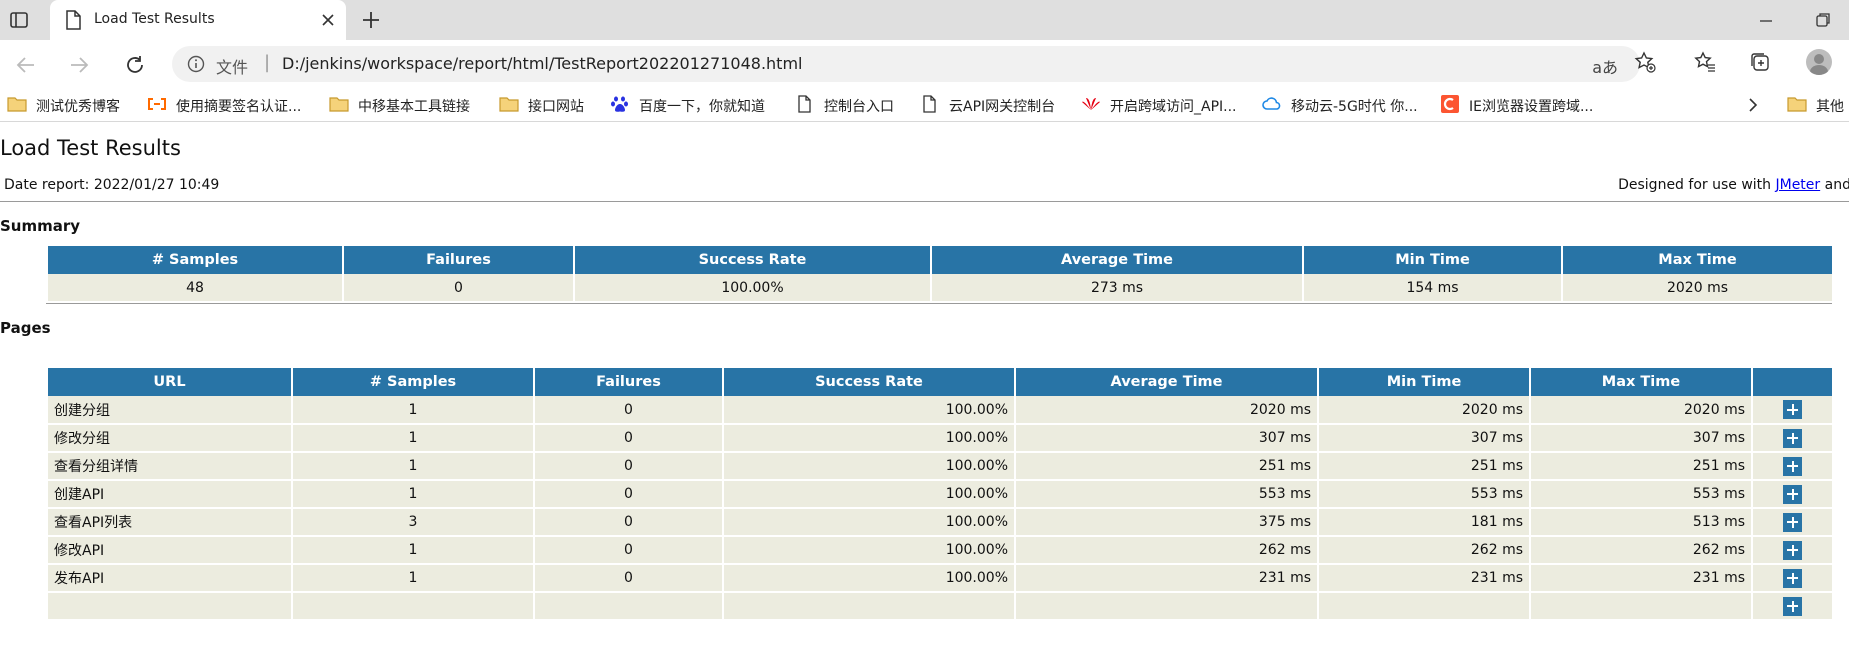  I want to click on page-name-cell: 创建API, so click(170, 494).